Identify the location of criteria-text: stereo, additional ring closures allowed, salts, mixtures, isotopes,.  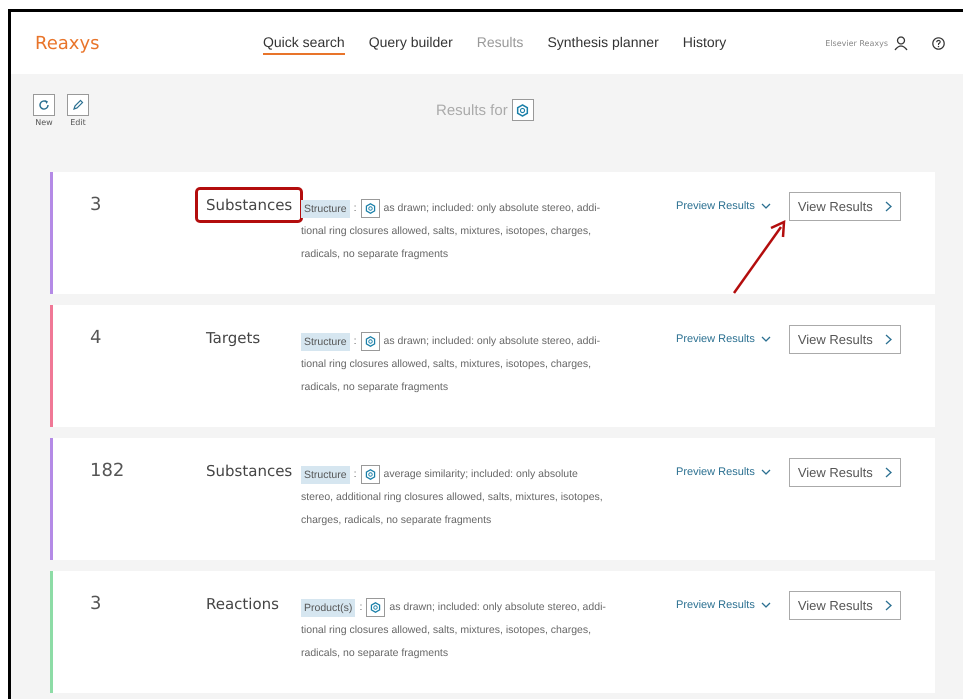
(452, 497).